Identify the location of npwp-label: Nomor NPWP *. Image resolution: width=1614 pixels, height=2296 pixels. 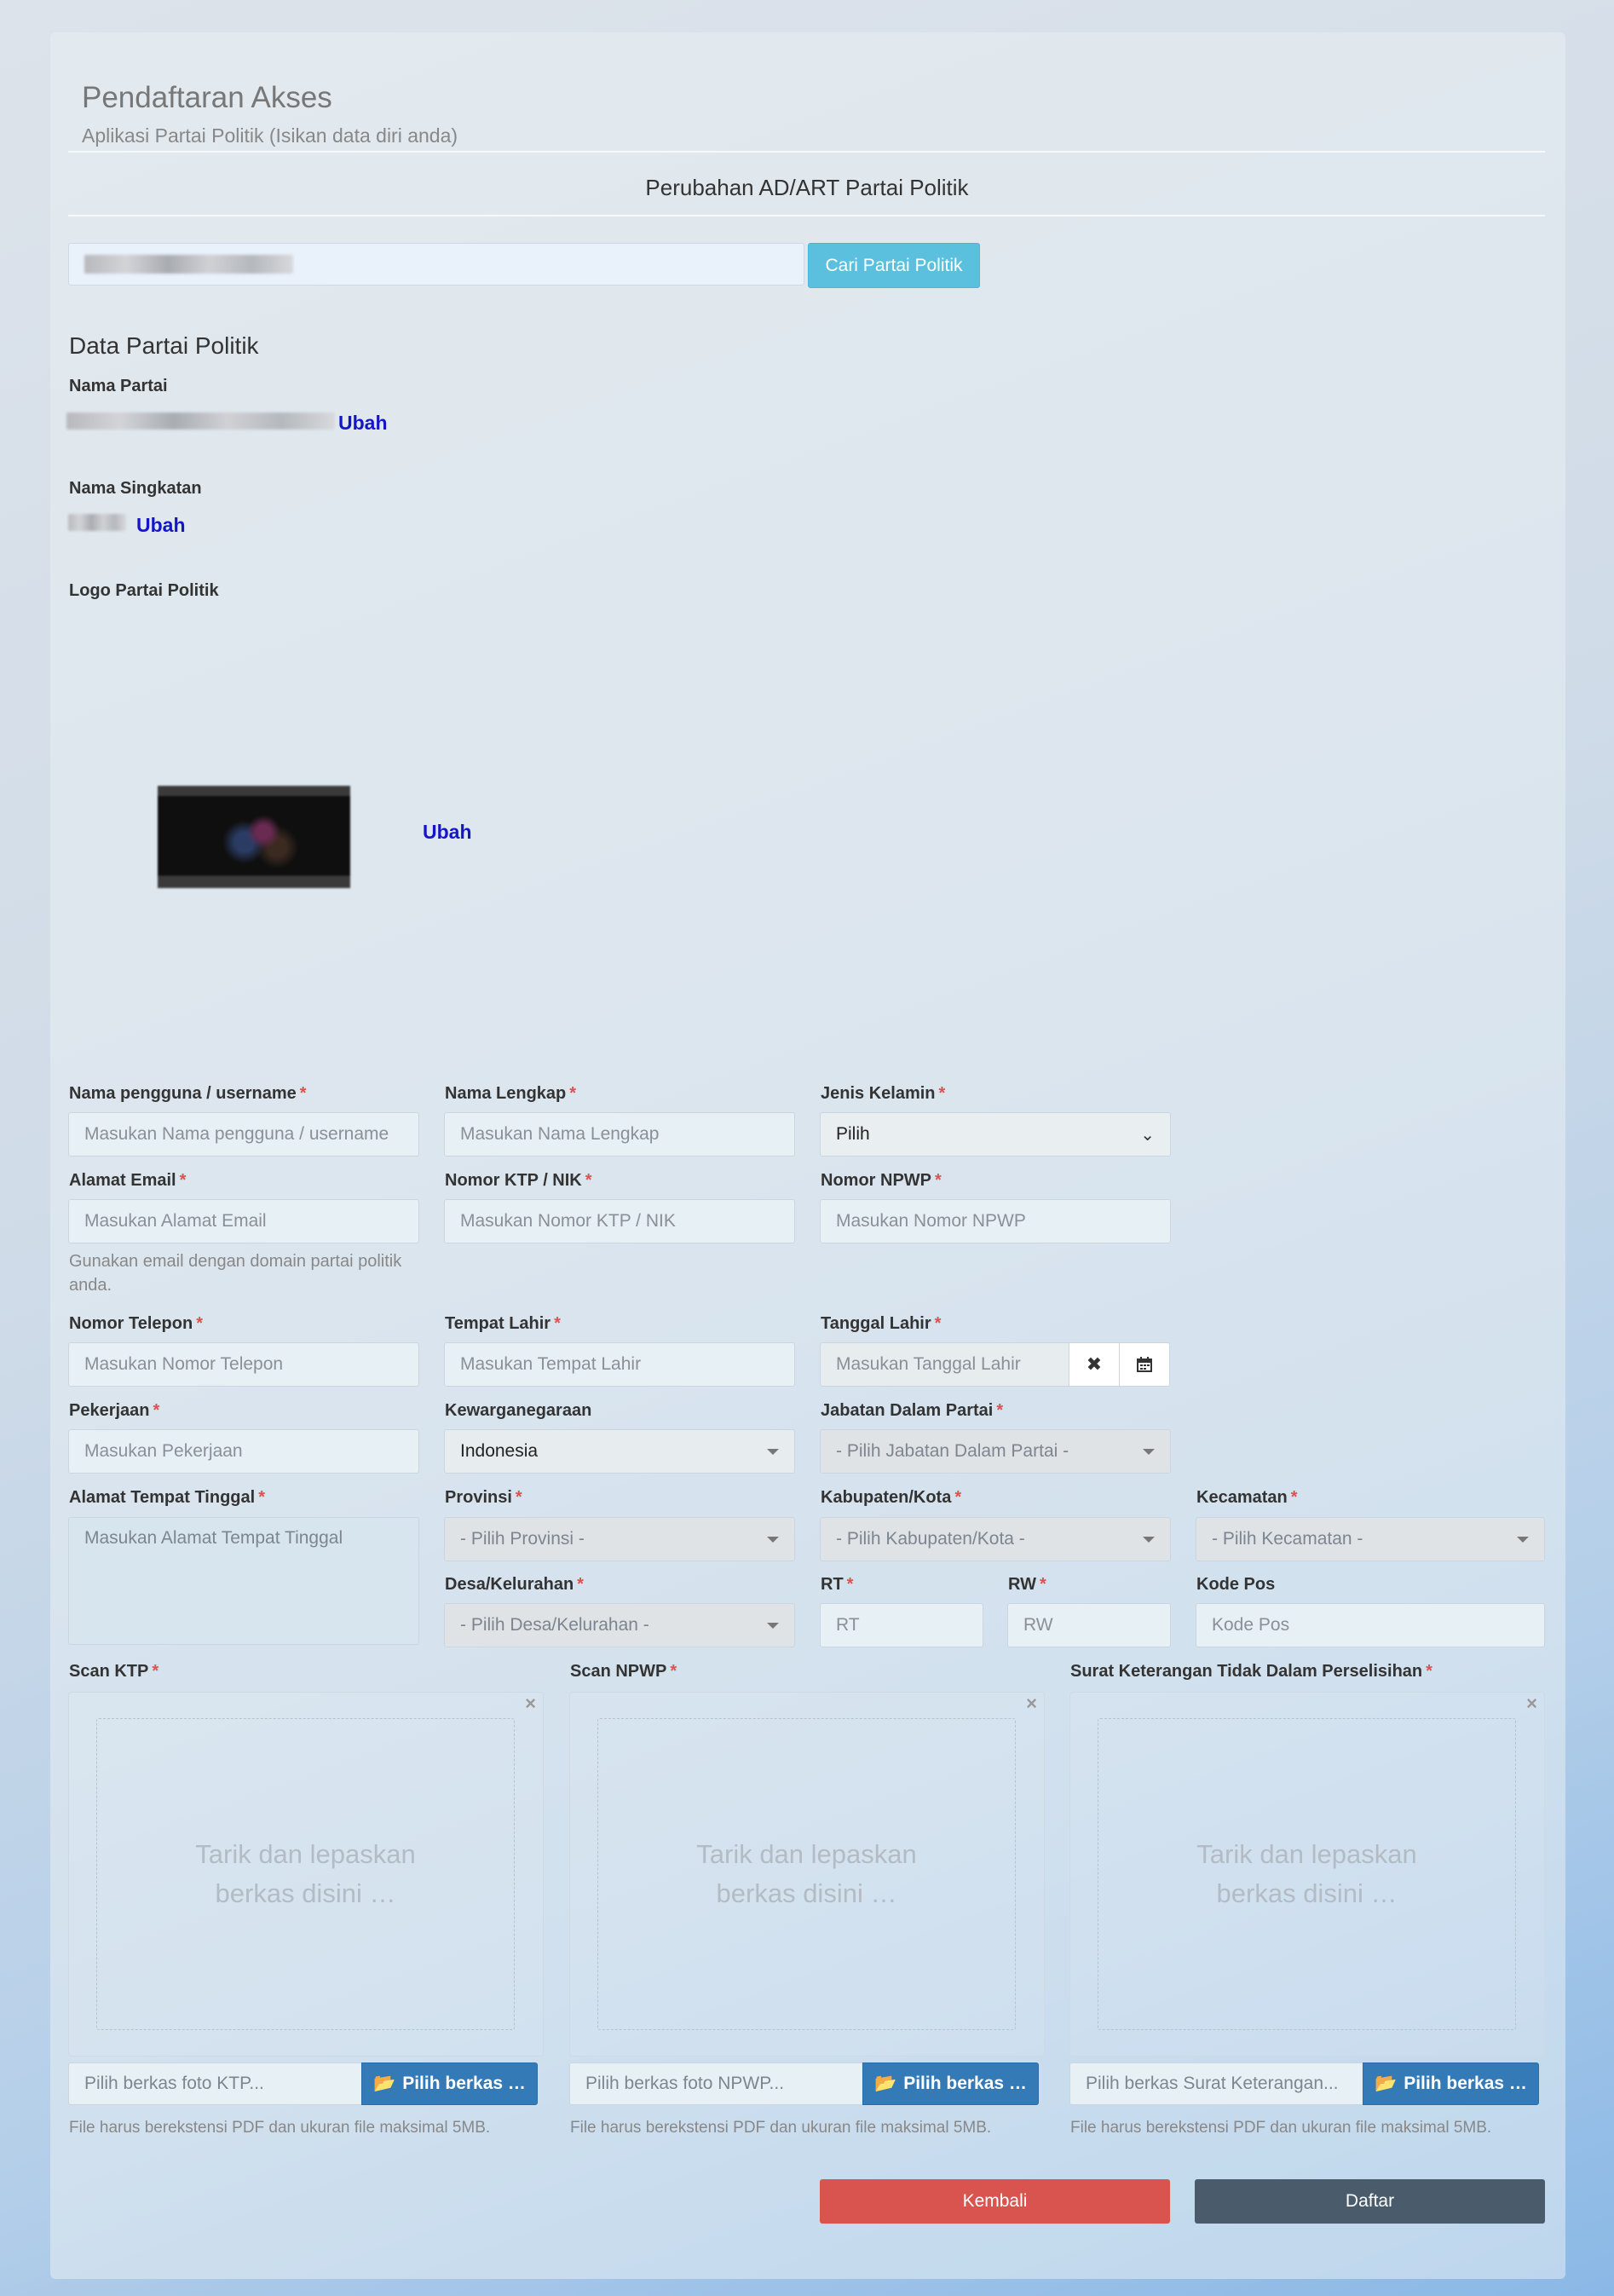
(881, 1180).